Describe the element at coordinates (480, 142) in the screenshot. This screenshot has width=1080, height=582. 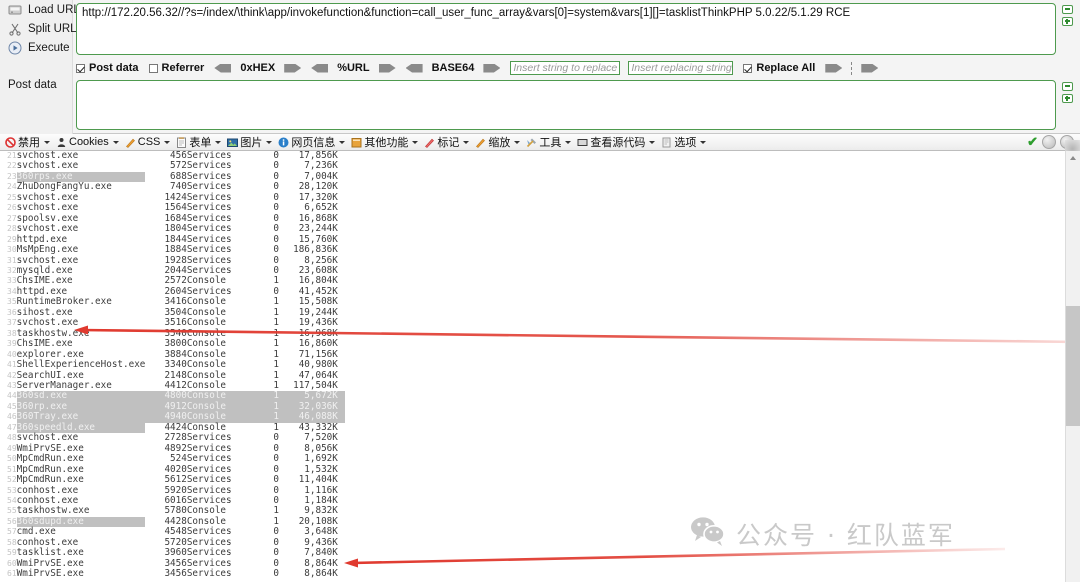
I see `resize-icon` at that location.